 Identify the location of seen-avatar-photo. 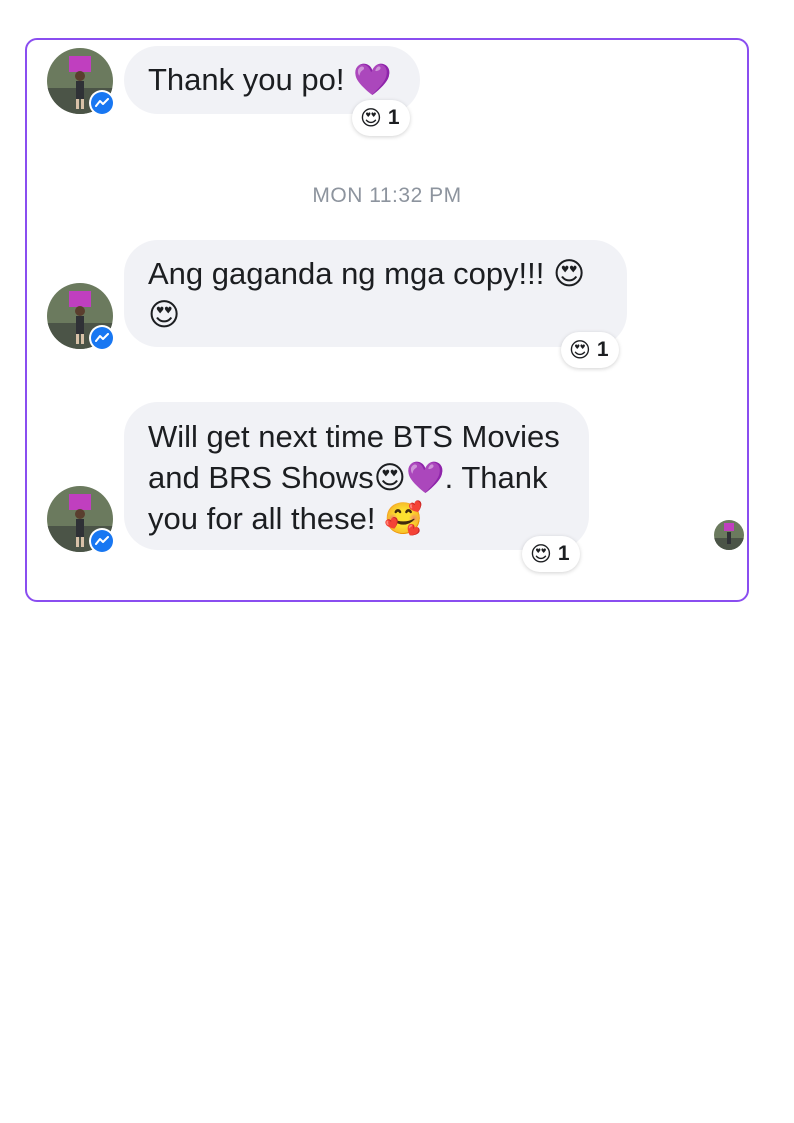
(729, 535).